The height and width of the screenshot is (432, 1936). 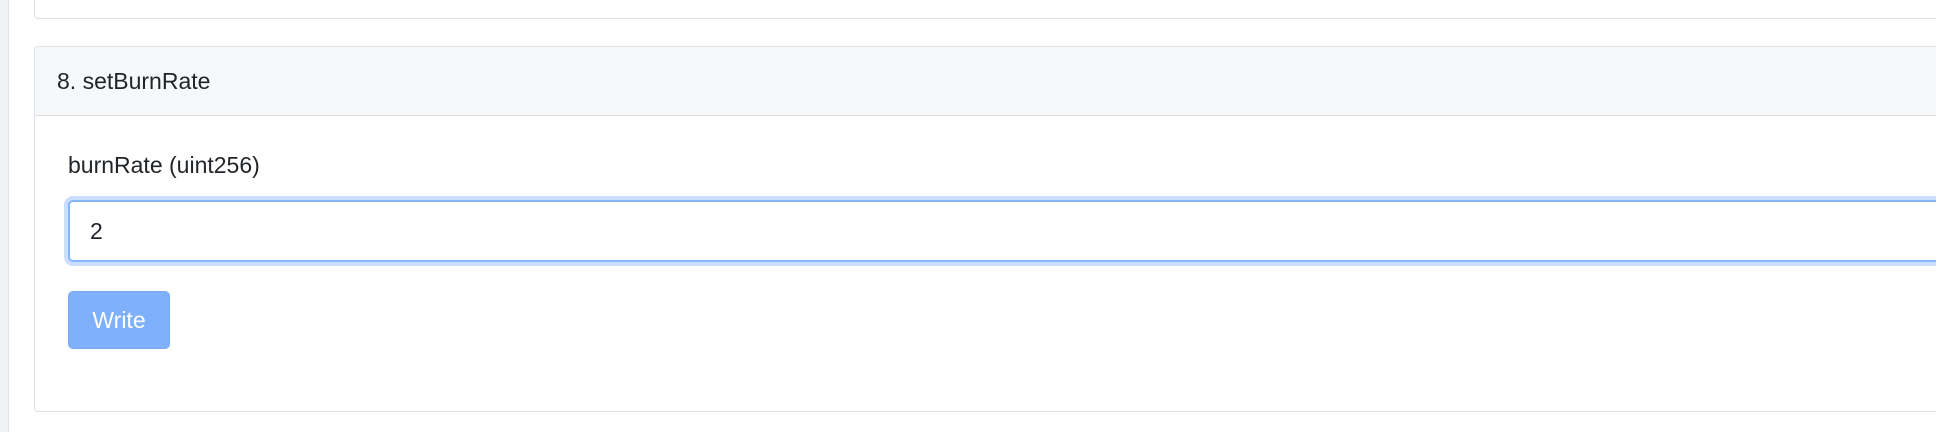 I want to click on function-title: 8. setBurnRate, so click(x=134, y=80).